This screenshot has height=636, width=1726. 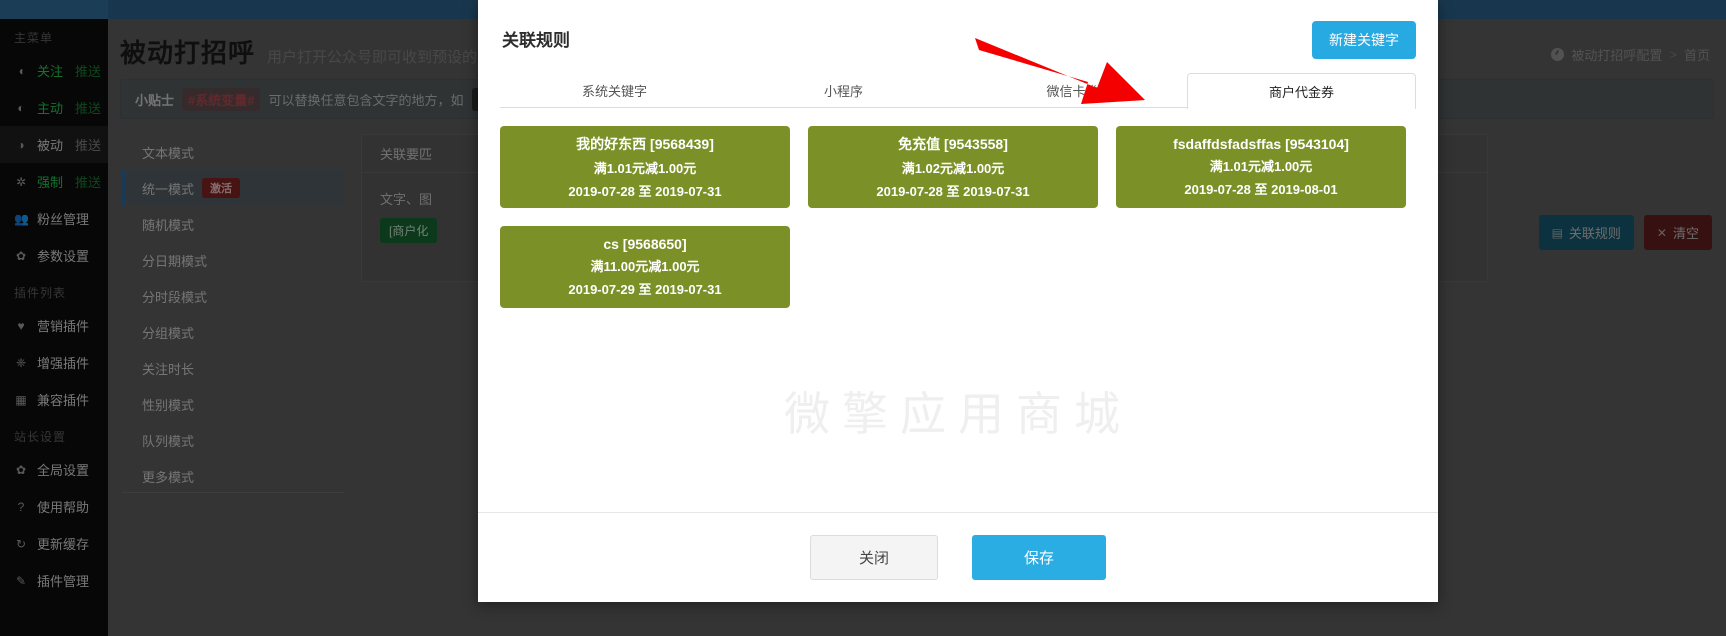 What do you see at coordinates (645, 144) in the screenshot?
I see `coupon-name: 我的好东西 [9568439]` at bounding box center [645, 144].